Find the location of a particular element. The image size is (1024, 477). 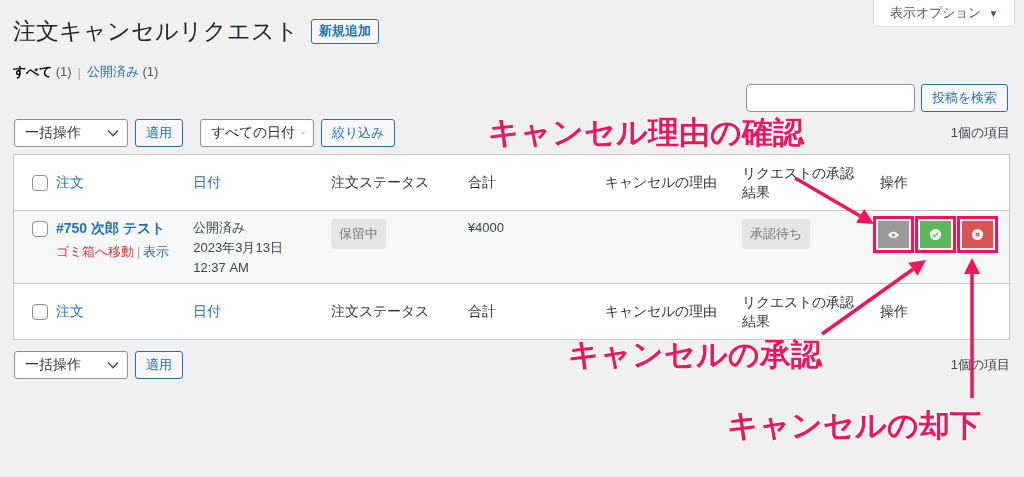

search-button: 投稿を検索 is located at coordinates (964, 98).